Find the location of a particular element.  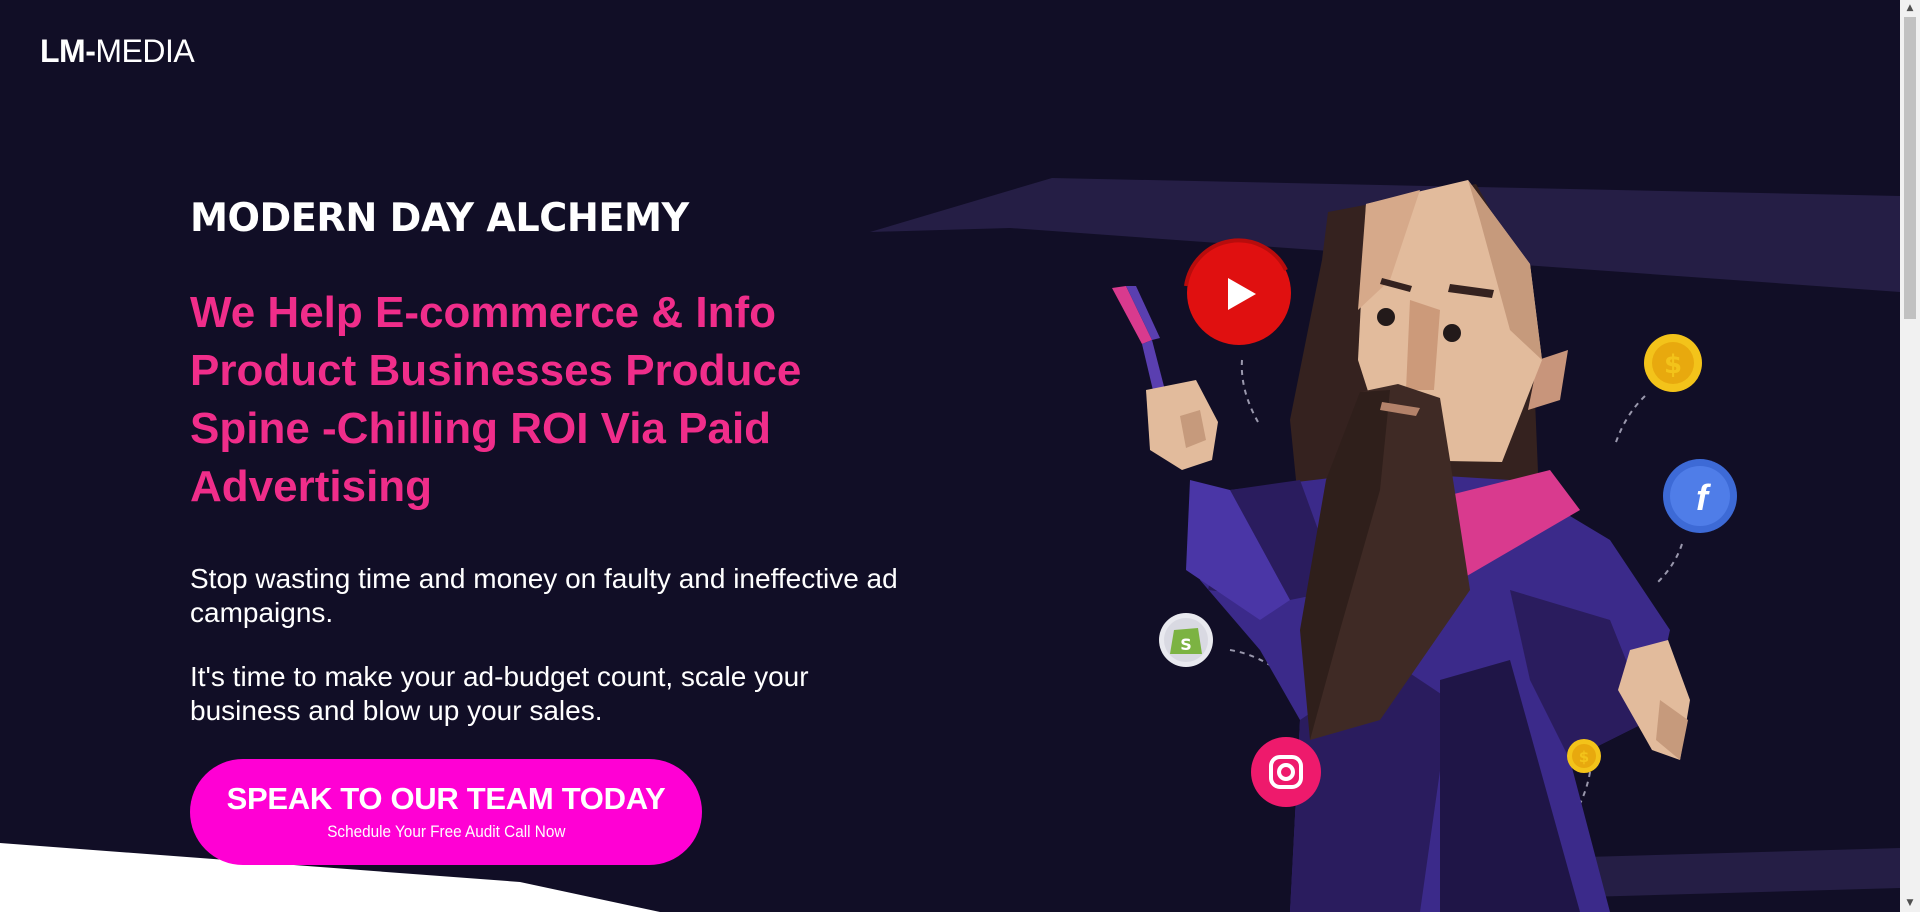

shopify-icon: S is located at coordinates (1186, 640).